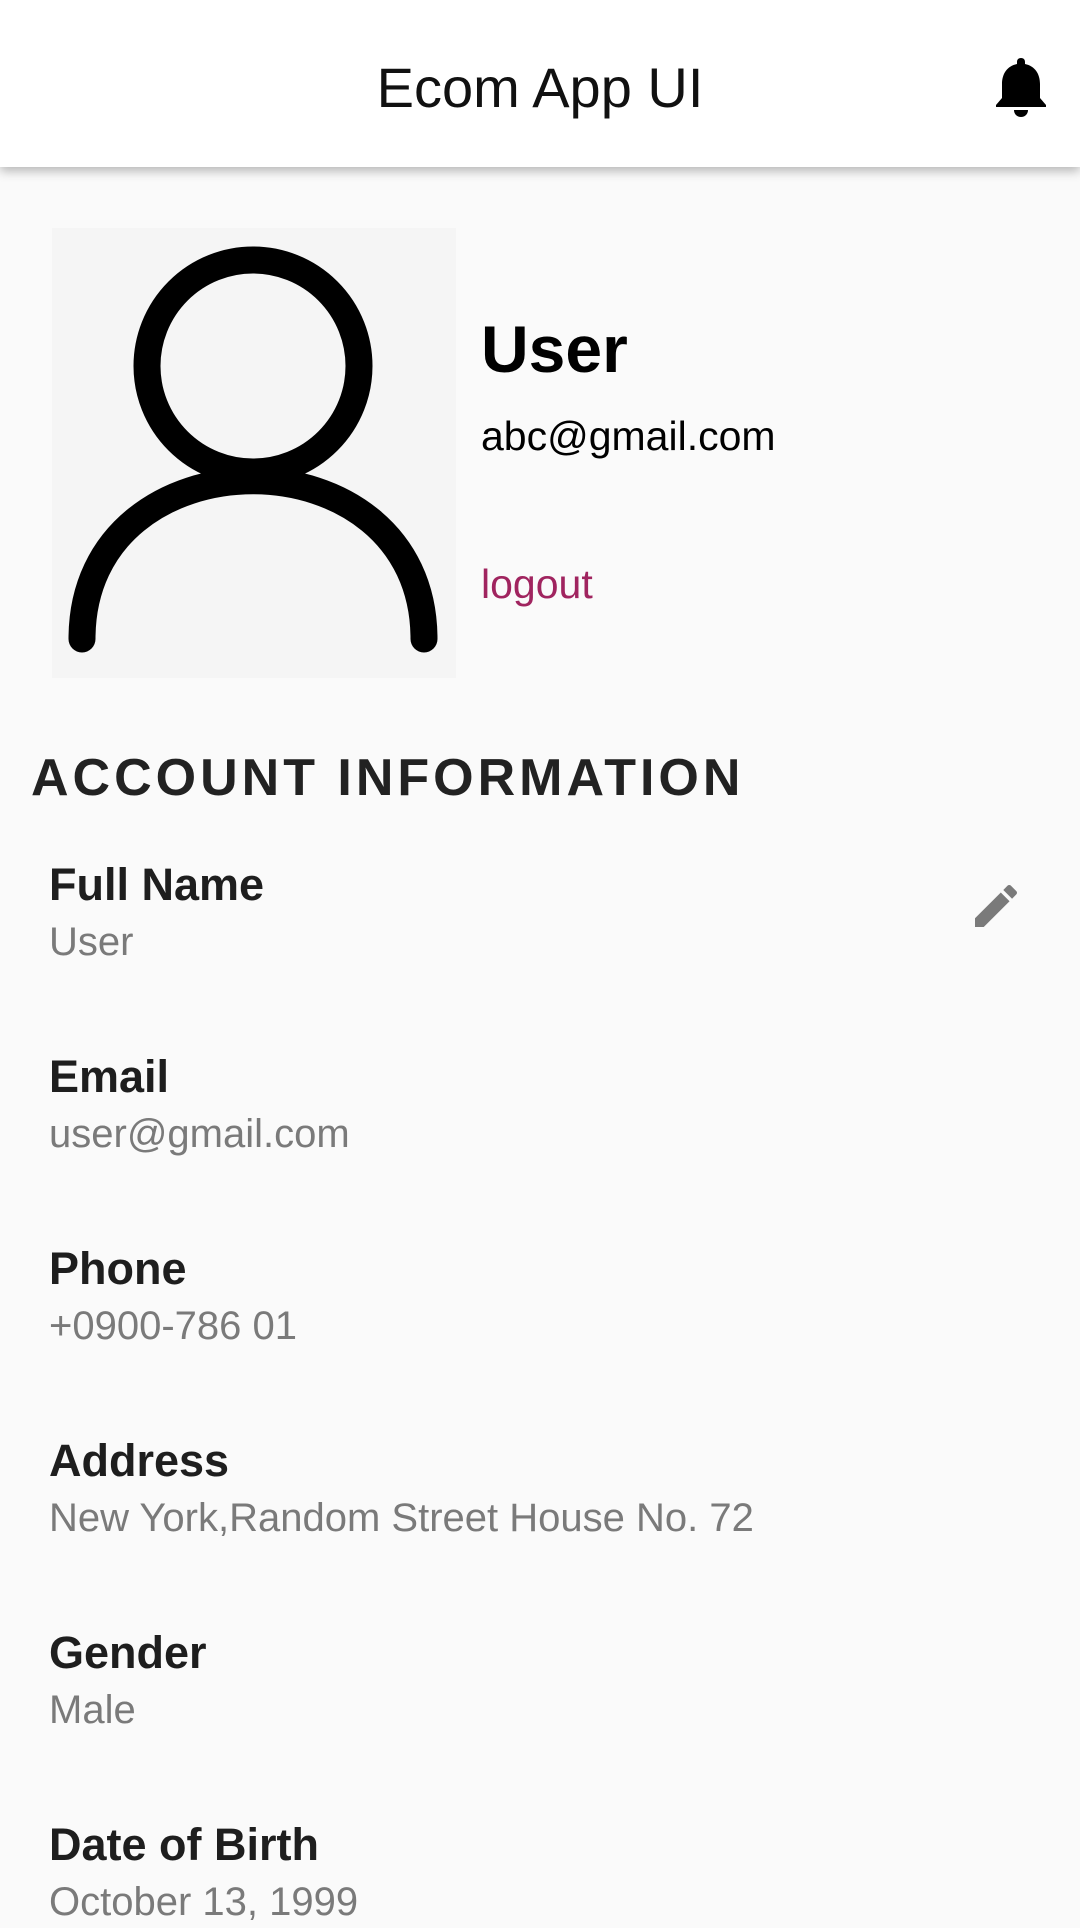  What do you see at coordinates (628, 436) in the screenshot?
I see `profile-email: abc@gmail.com` at bounding box center [628, 436].